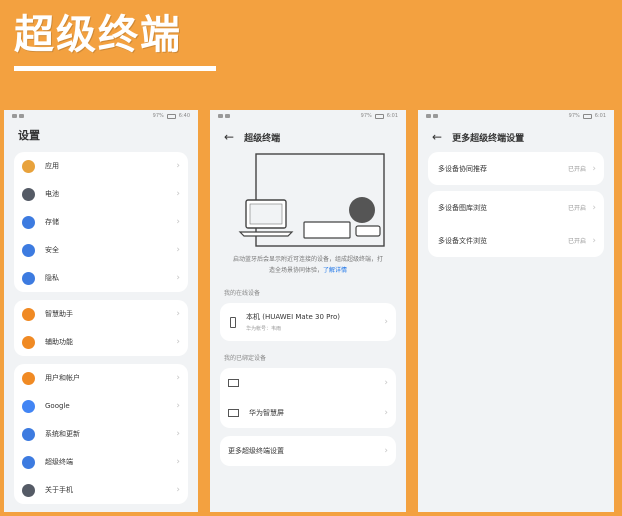 This screenshot has width=622, height=516. What do you see at coordinates (52, 194) in the screenshot?
I see `settings-item-label: 电池` at bounding box center [52, 194].